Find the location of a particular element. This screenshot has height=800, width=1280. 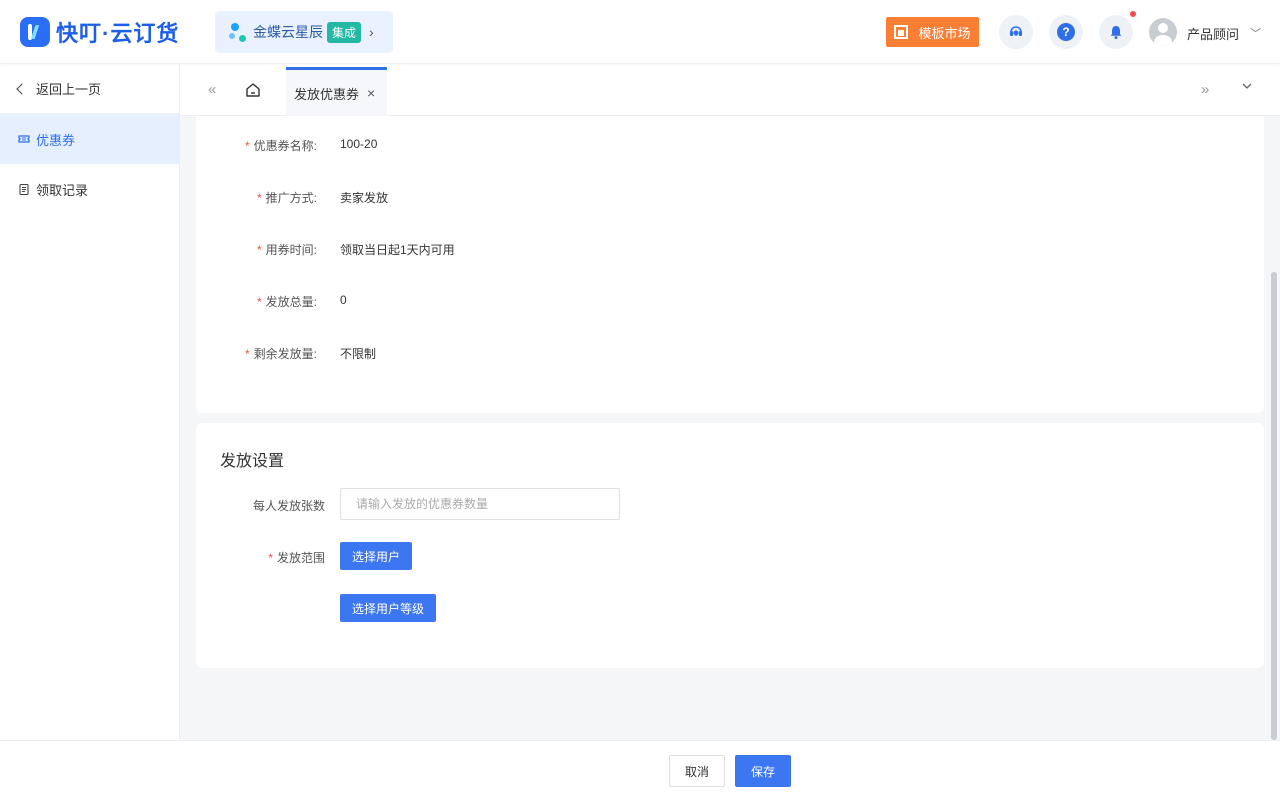

total-quantity-label-wrap: * 发放总量: is located at coordinates (256, 300).